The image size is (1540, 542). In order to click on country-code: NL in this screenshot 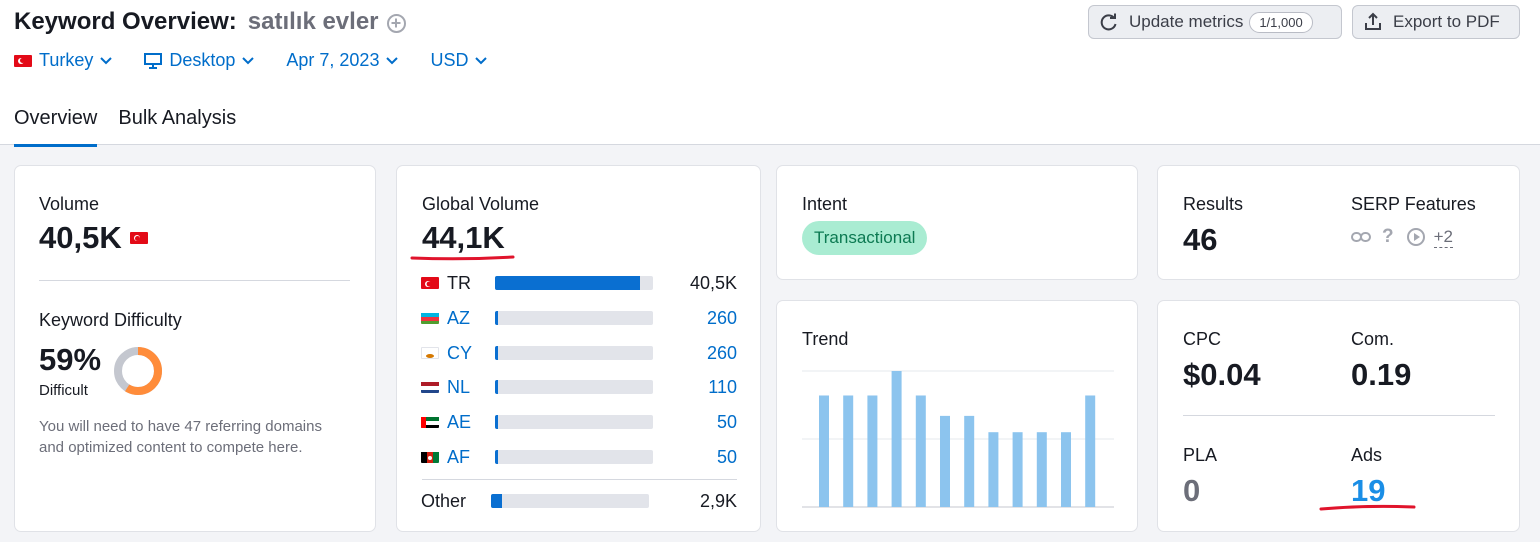, I will do `click(459, 386)`.